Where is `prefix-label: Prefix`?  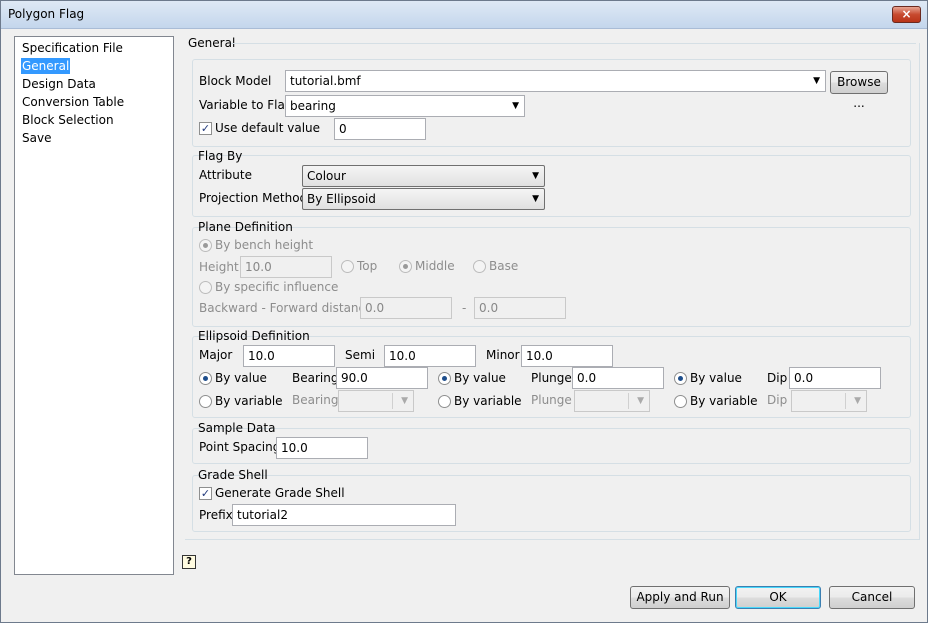 prefix-label: Prefix is located at coordinates (216, 515).